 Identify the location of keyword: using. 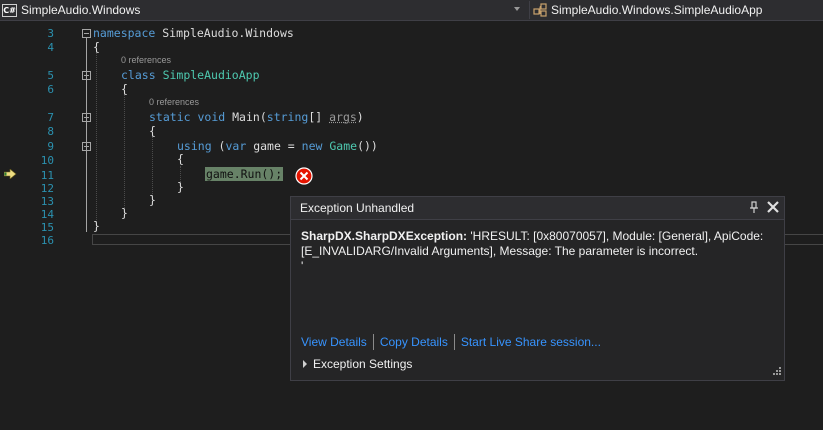
(194, 146).